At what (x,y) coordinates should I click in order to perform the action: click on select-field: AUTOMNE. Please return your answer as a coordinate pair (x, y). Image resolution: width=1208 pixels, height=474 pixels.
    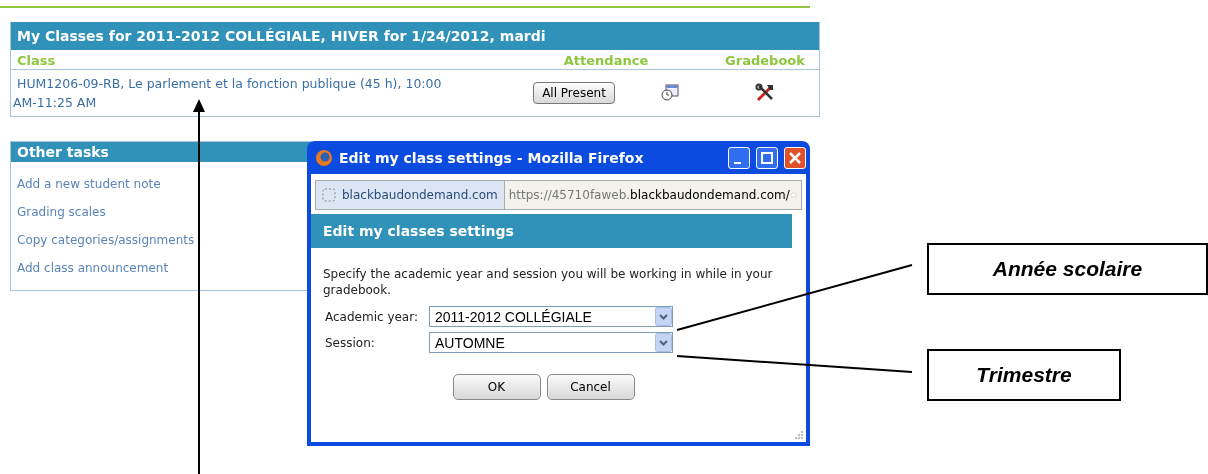
    Looking at the image, I should click on (551, 342).